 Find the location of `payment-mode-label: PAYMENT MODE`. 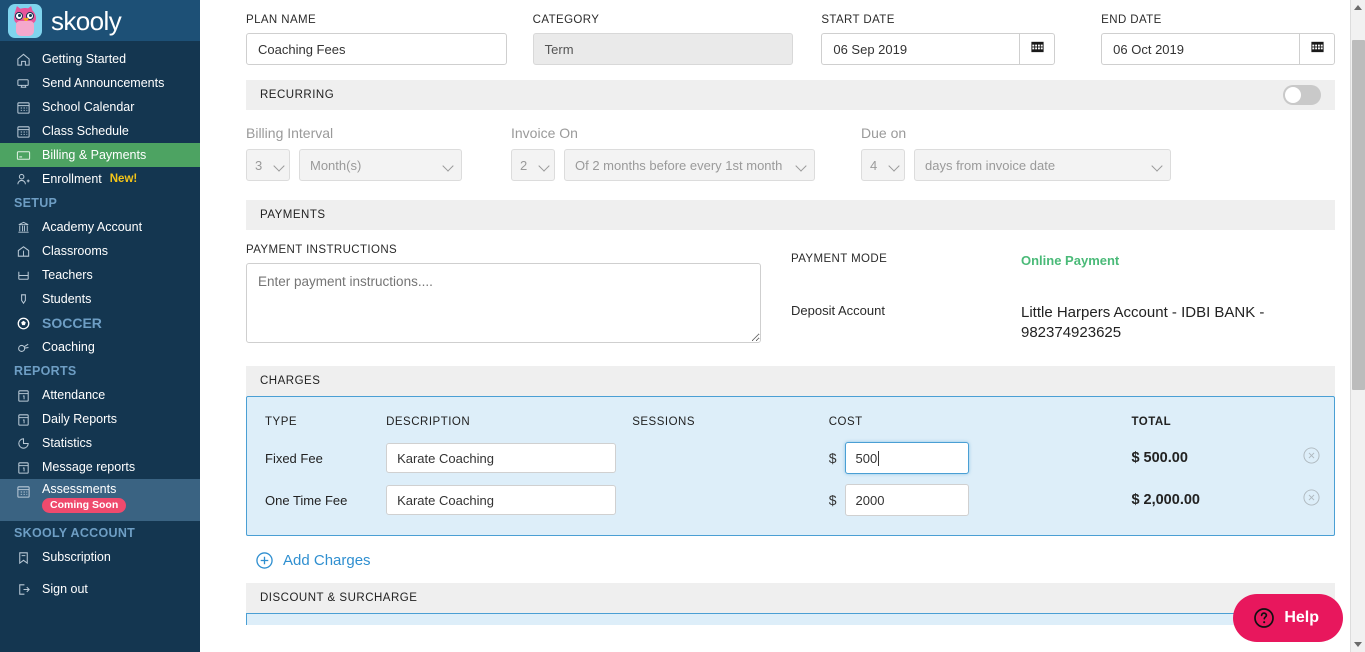

payment-mode-label: PAYMENT MODE is located at coordinates (839, 259).